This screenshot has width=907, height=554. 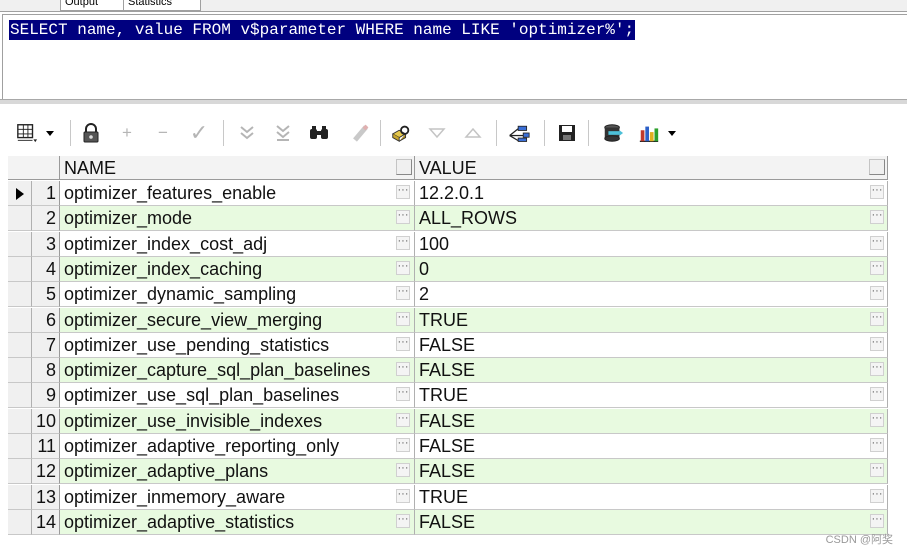 I want to click on cell-name: optimizer_use_pending_statistics, so click(x=237, y=345).